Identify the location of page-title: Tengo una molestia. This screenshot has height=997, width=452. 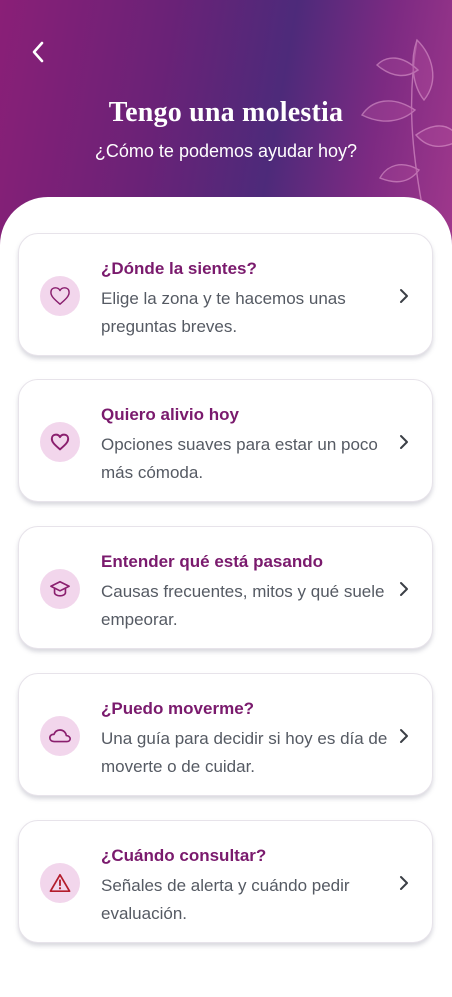
(226, 112).